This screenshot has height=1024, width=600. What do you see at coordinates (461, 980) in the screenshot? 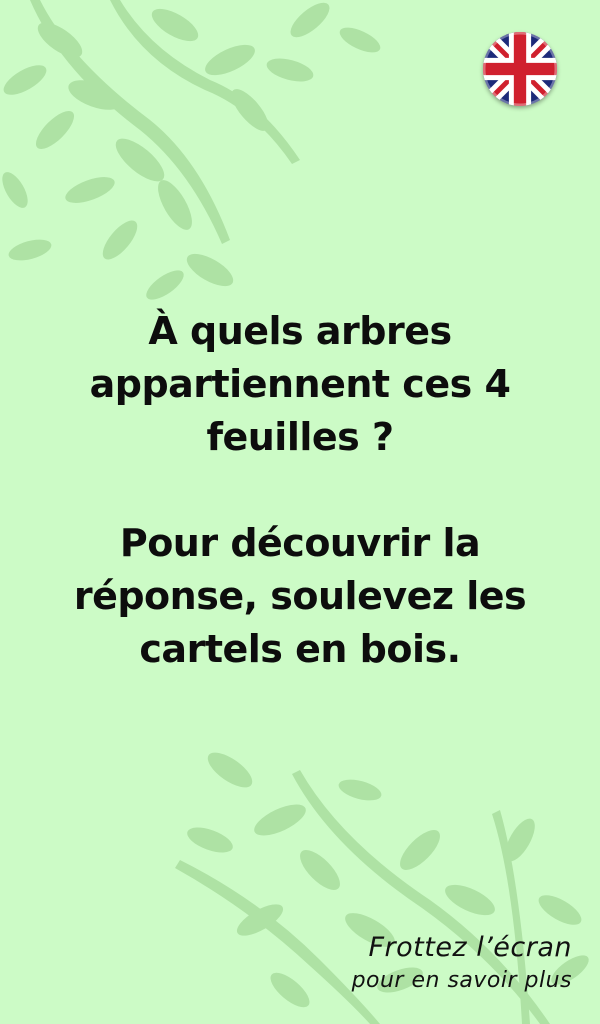
I see `hint-line-2: pour en savoir plus` at bounding box center [461, 980].